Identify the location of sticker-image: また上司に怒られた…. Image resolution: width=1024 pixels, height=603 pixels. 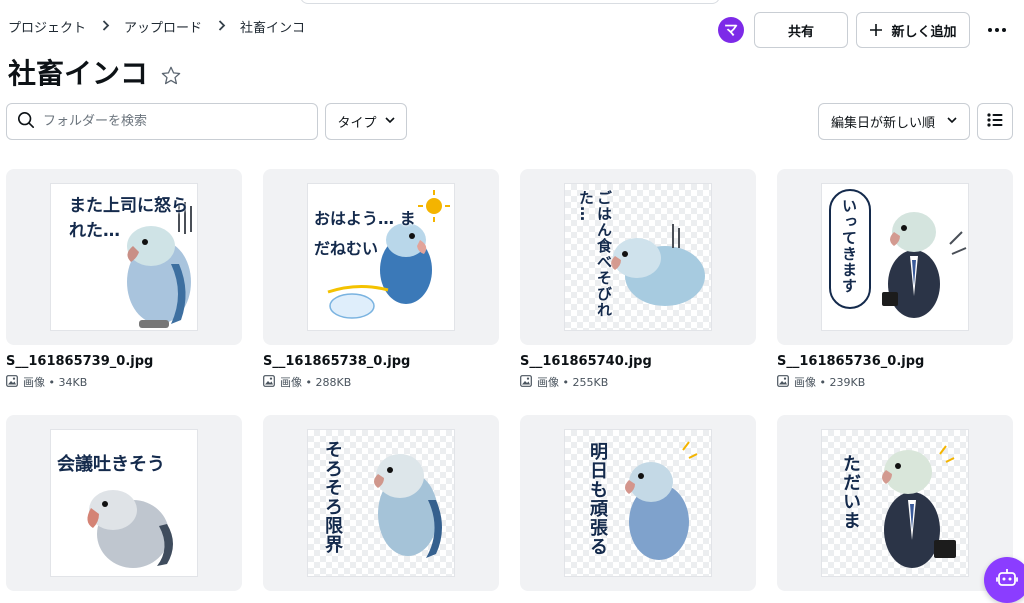
(124, 257).